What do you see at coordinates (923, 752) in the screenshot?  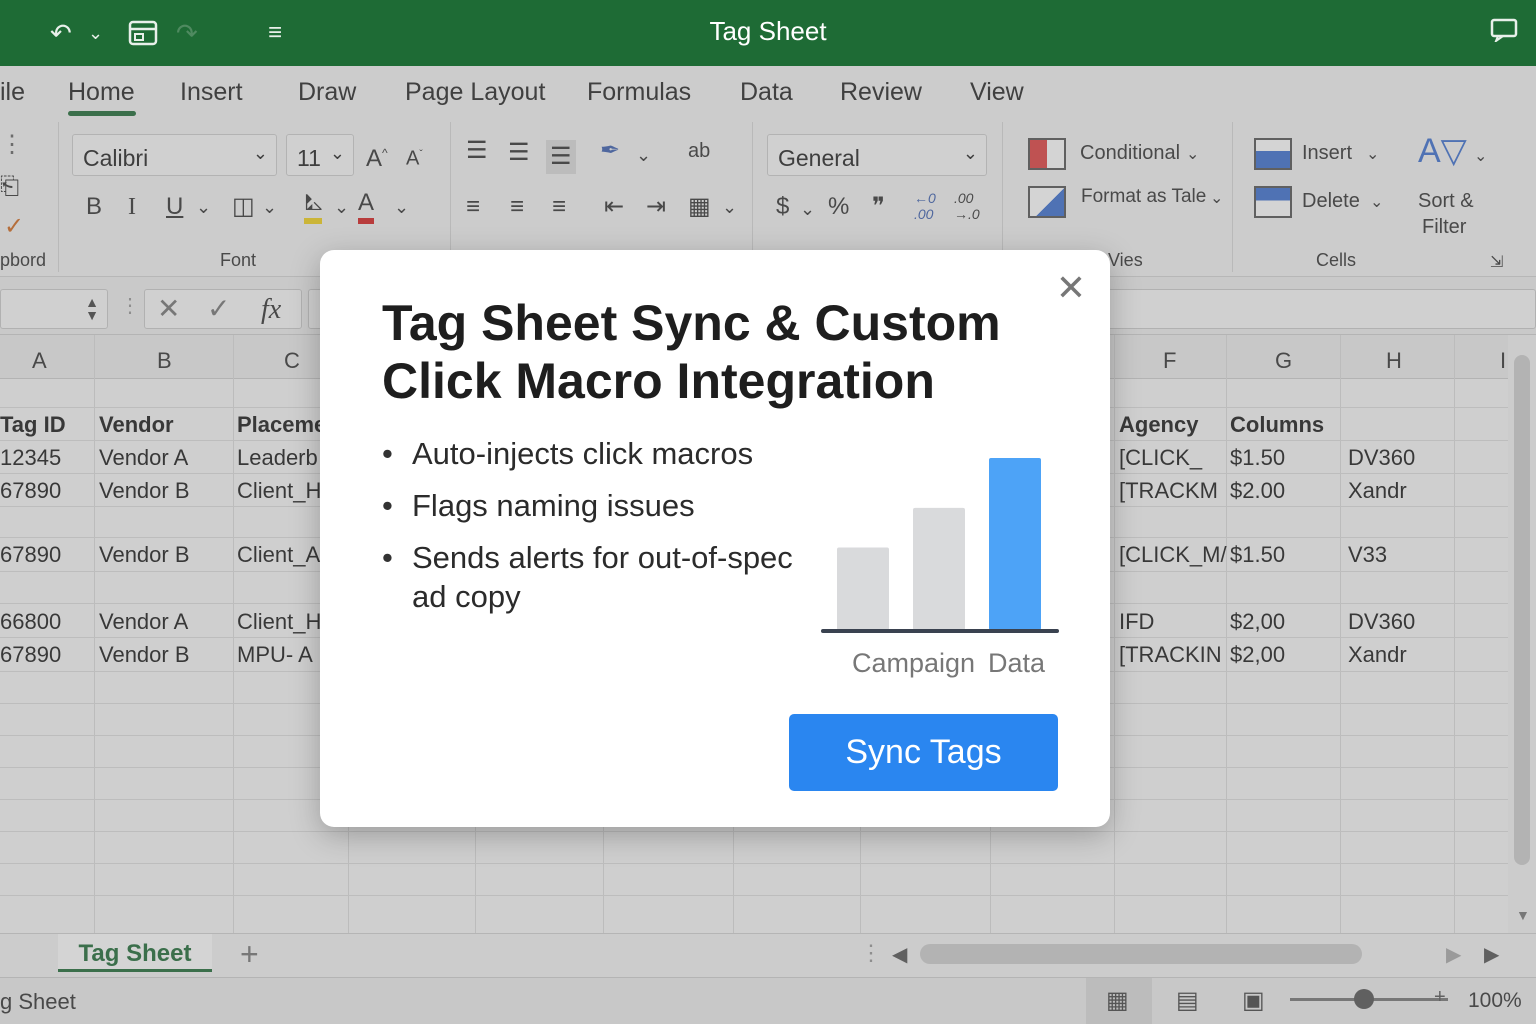 I see `sync-tags-button: Sync Tags` at bounding box center [923, 752].